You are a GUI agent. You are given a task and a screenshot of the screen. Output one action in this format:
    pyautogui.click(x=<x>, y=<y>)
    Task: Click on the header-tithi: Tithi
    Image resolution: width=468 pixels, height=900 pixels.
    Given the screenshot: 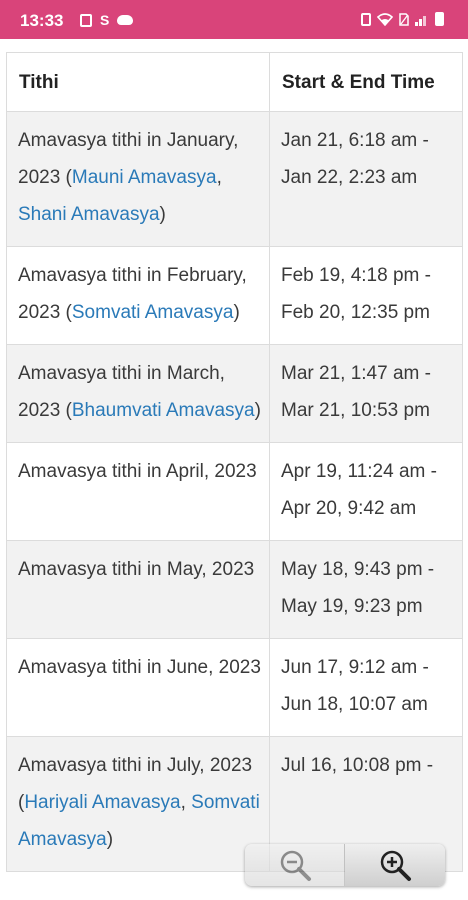 What is the action you would take?
    pyautogui.click(x=138, y=82)
    